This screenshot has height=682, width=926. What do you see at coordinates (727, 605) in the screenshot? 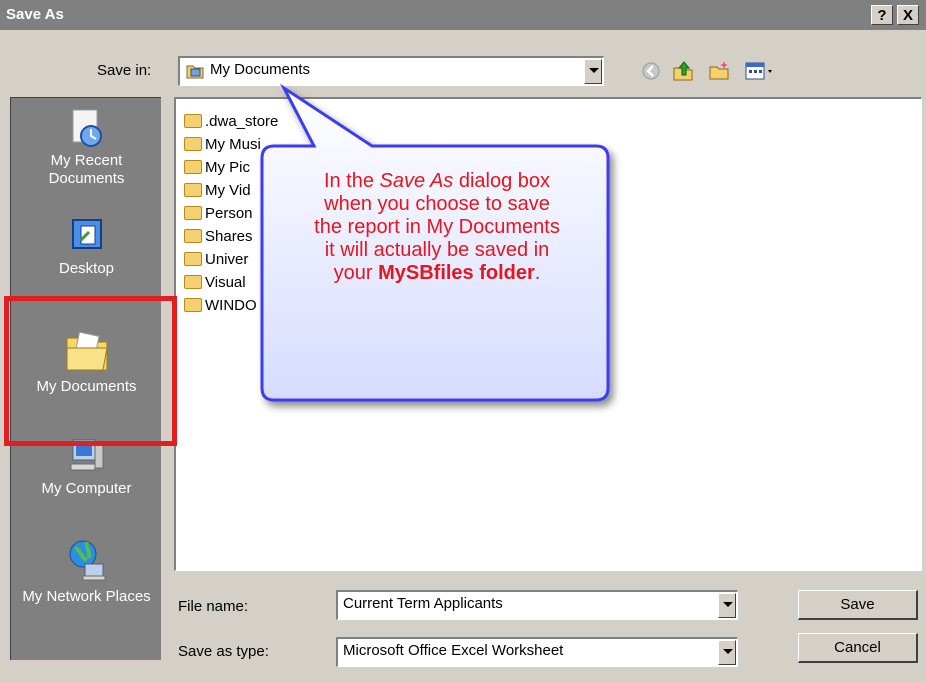
I see `file-name-arrow-icon` at bounding box center [727, 605].